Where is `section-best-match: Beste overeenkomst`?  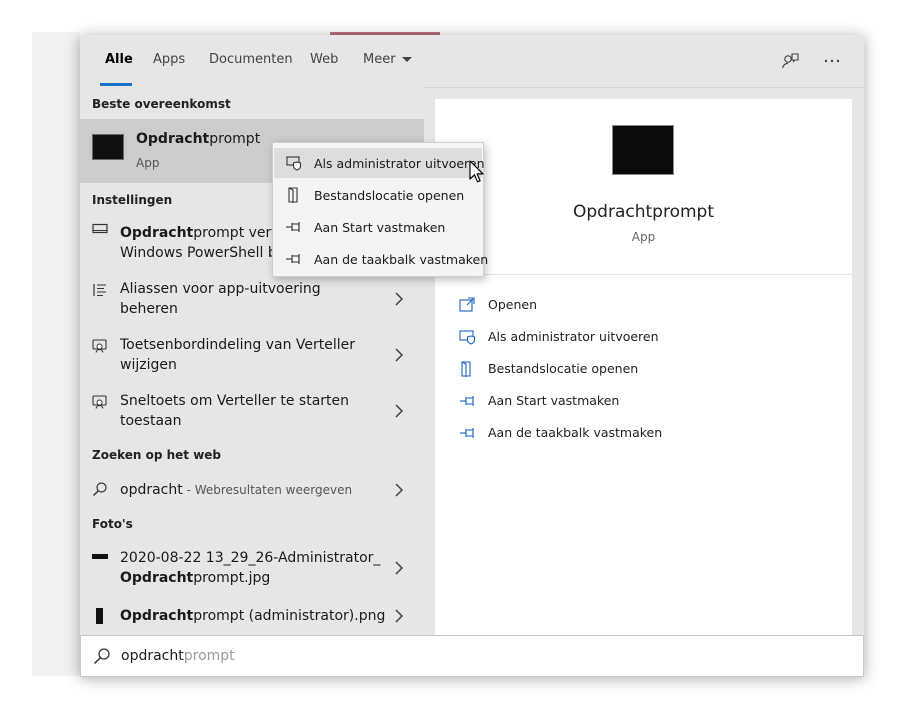 section-best-match: Beste overeenkomst is located at coordinates (161, 104).